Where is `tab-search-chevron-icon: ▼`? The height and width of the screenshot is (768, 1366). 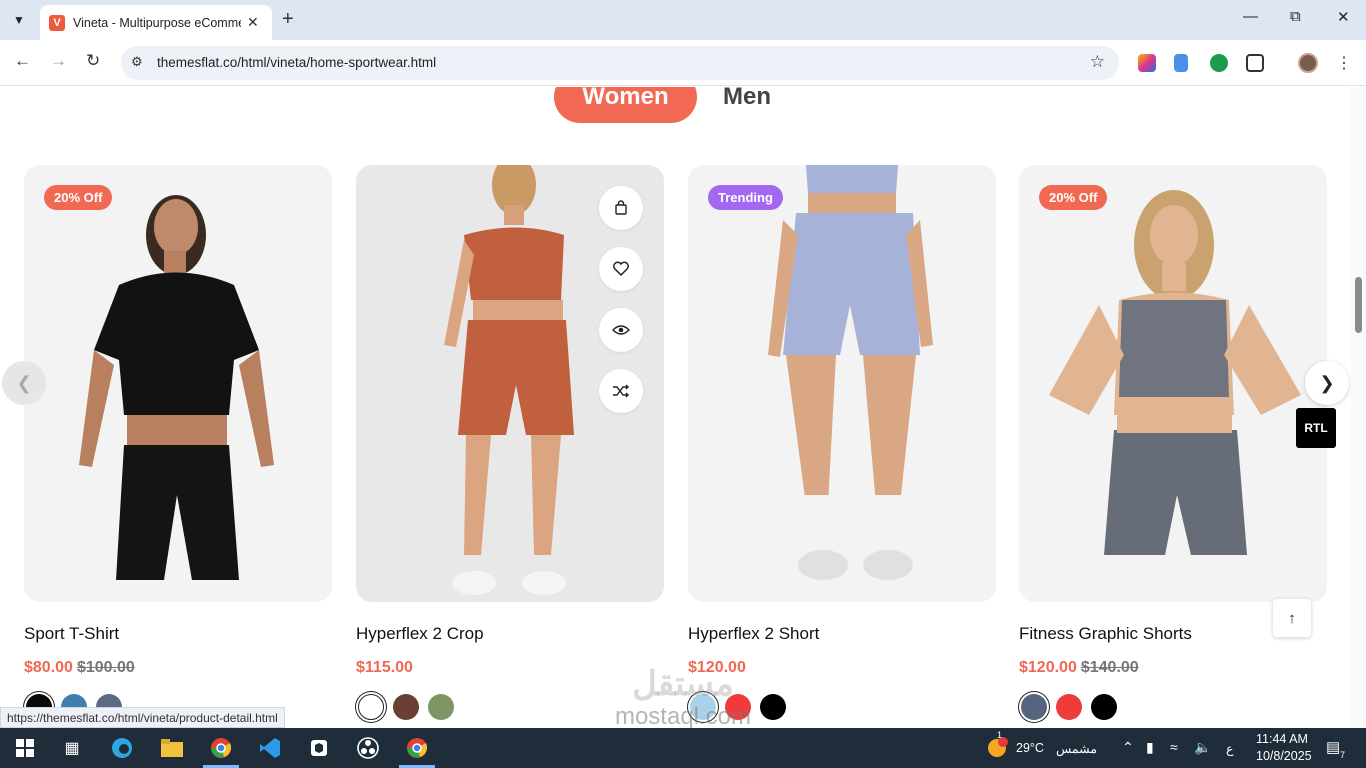 tab-search-chevron-icon: ▼ is located at coordinates (19, 20).